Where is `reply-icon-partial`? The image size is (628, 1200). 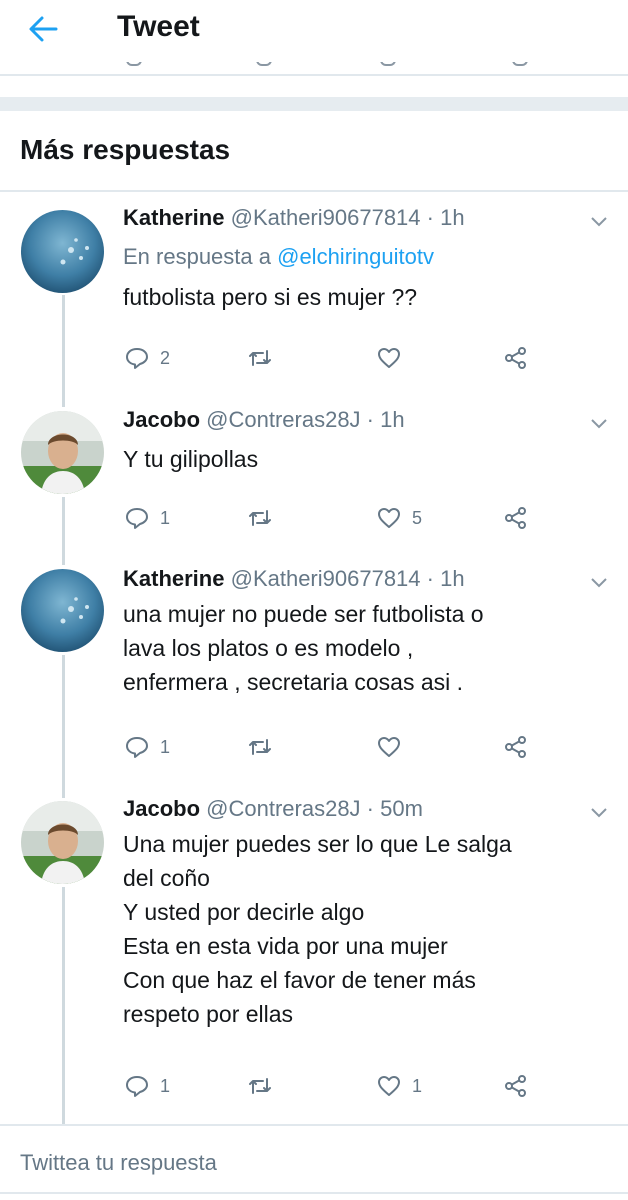 reply-icon-partial is located at coordinates (134, 64).